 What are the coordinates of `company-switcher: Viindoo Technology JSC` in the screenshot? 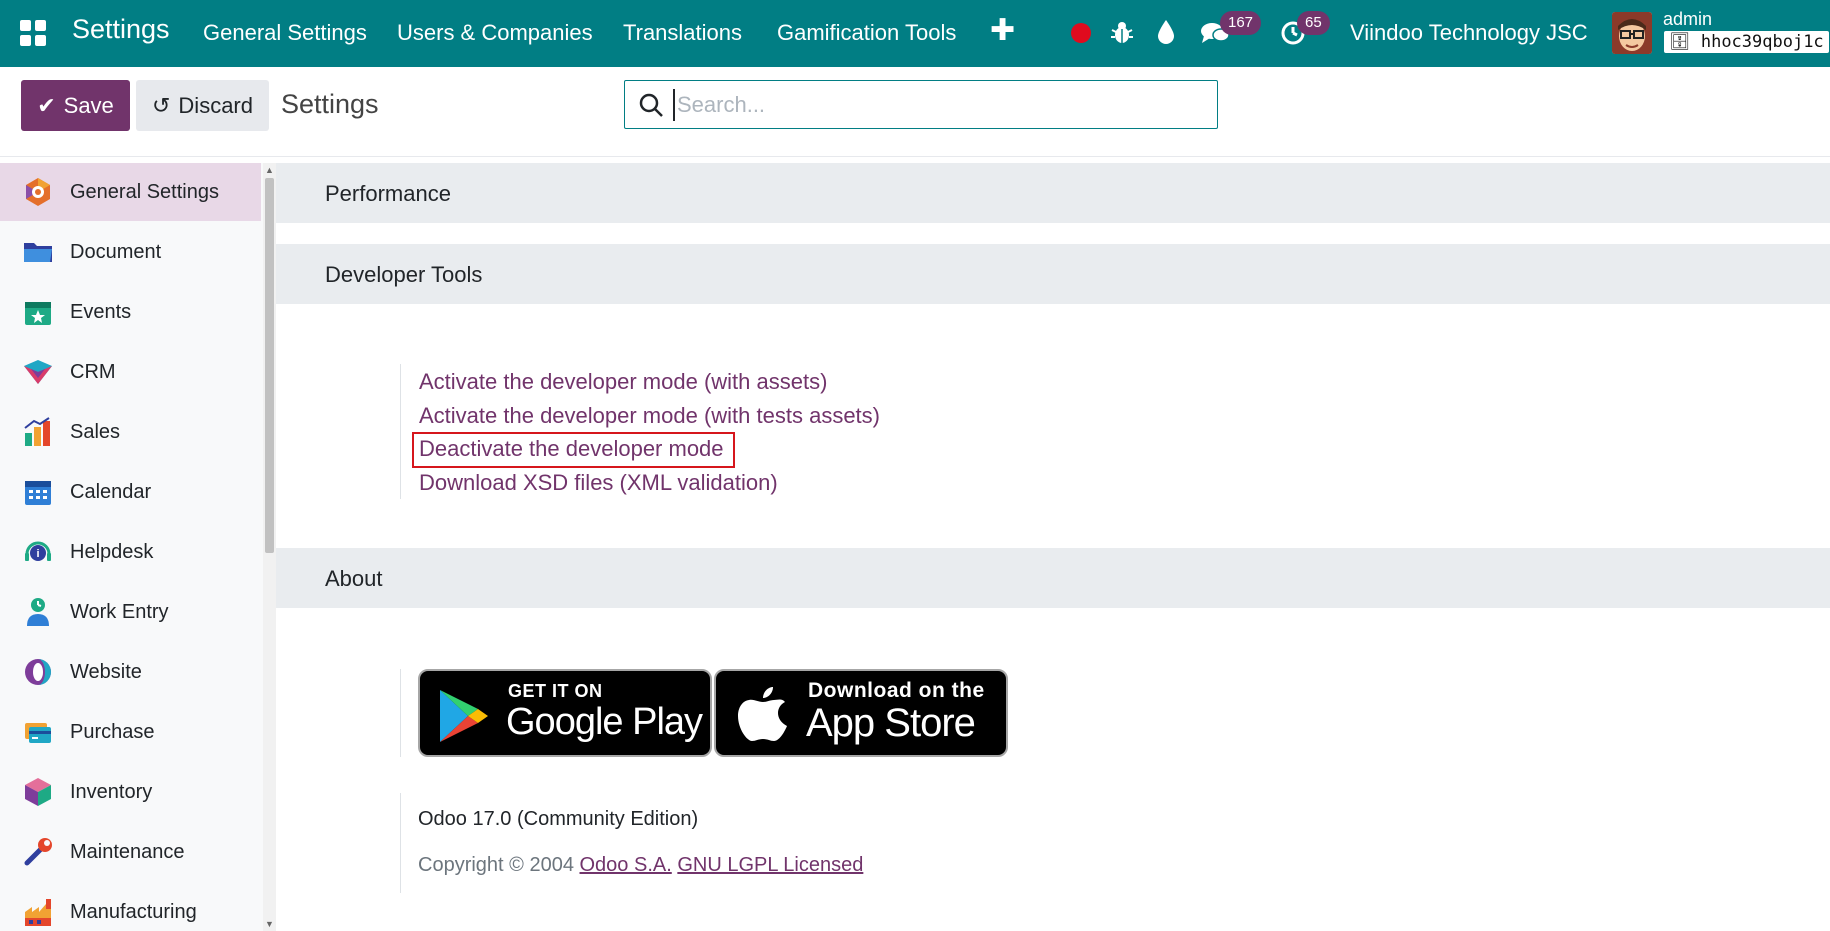 It's located at (1469, 33).